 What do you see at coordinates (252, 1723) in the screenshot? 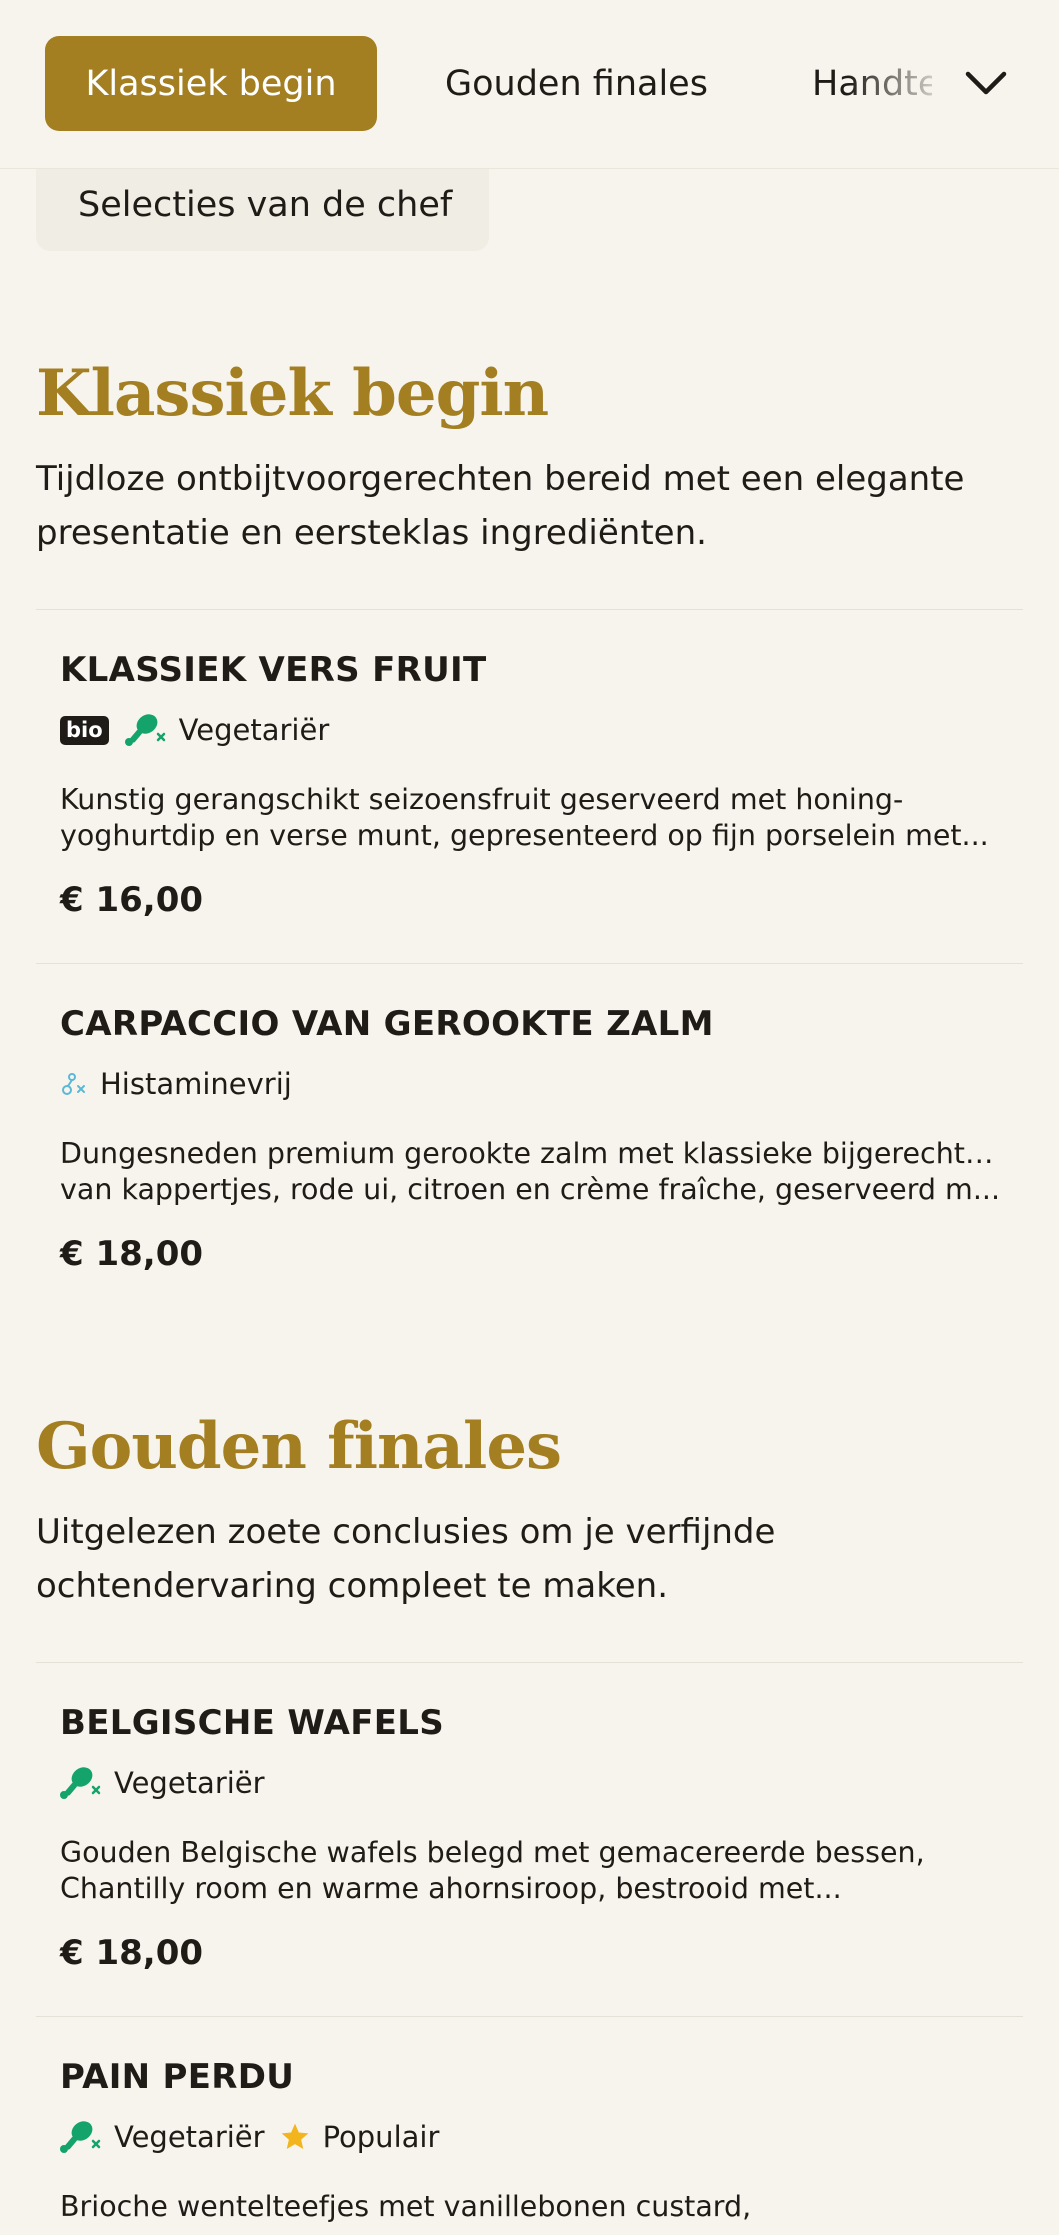
I see `menu-item-name: BELGISCHE WAFELS` at bounding box center [252, 1723].